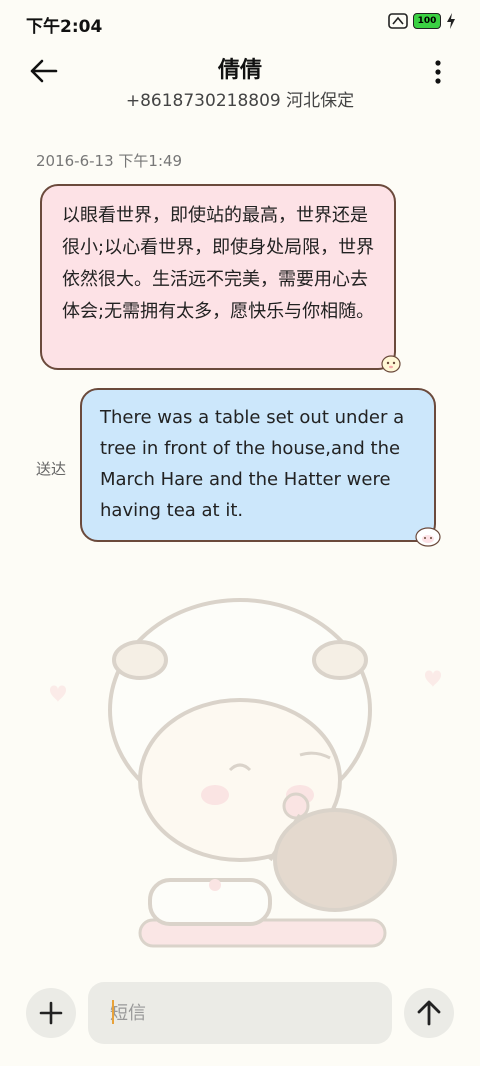 The image size is (480, 1066). I want to click on send-button, so click(429, 1013).